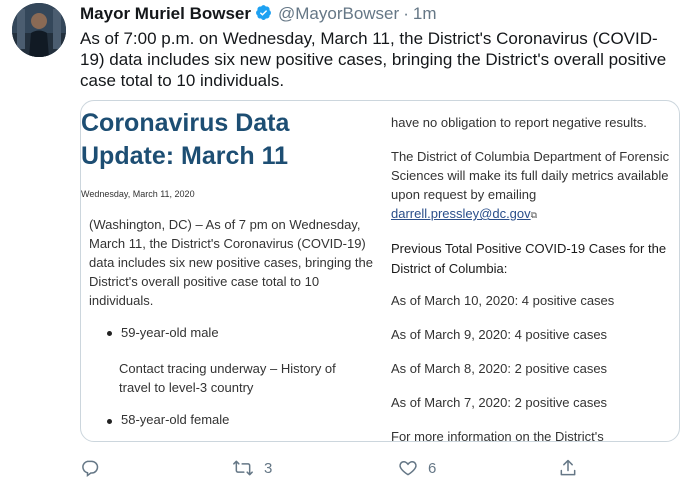  What do you see at coordinates (499, 368) in the screenshot?
I see `previous-case-row: As of March 8, 2020: 2 positive cases` at bounding box center [499, 368].